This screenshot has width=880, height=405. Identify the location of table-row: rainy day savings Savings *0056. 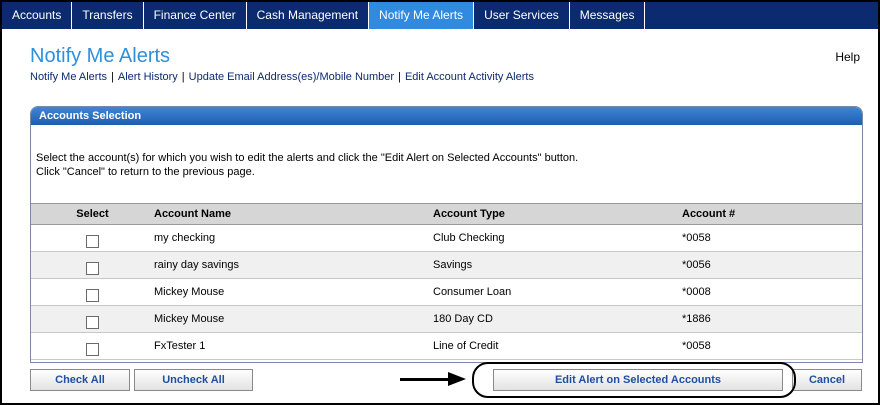
(446, 265).